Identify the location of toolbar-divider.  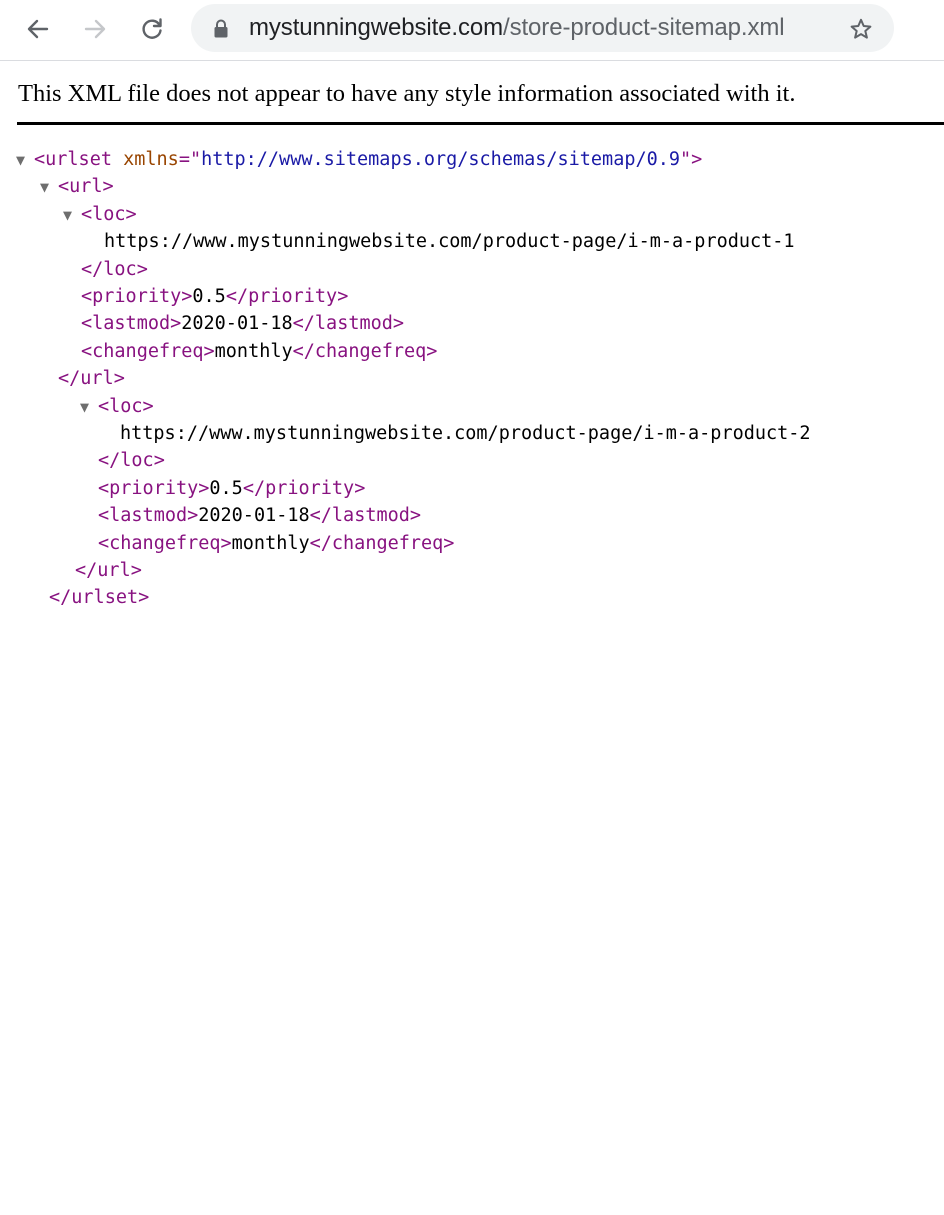
(472, 60).